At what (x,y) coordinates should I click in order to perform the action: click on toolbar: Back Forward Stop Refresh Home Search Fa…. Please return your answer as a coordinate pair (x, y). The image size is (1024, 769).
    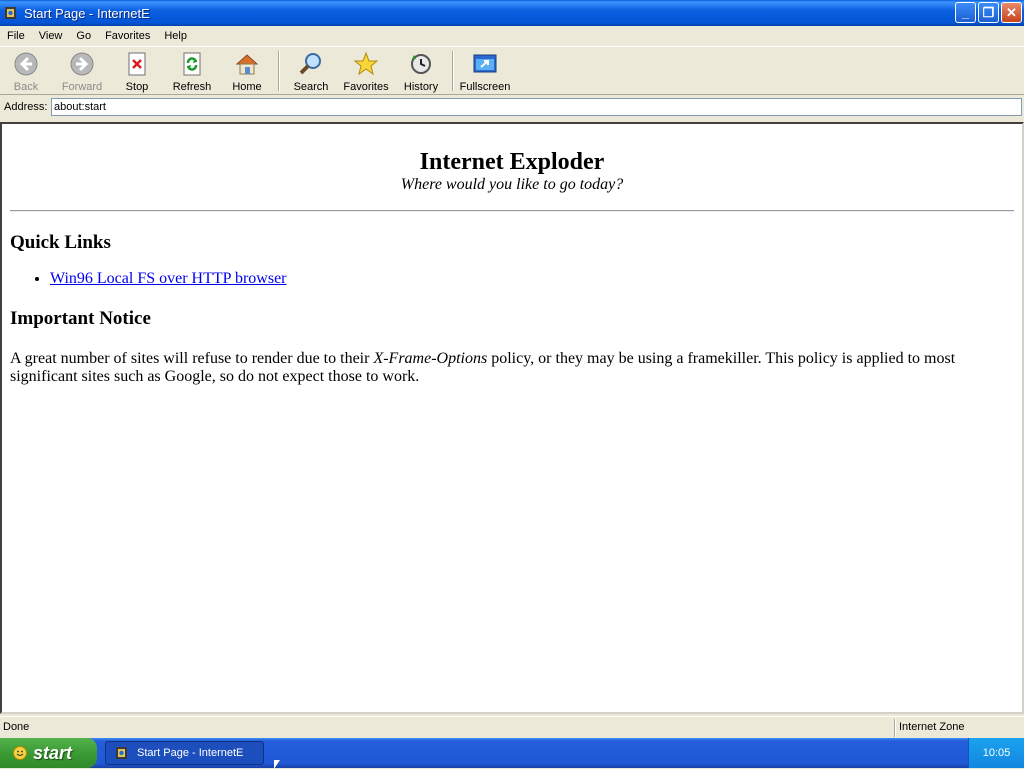
    Looking at the image, I should click on (512, 70).